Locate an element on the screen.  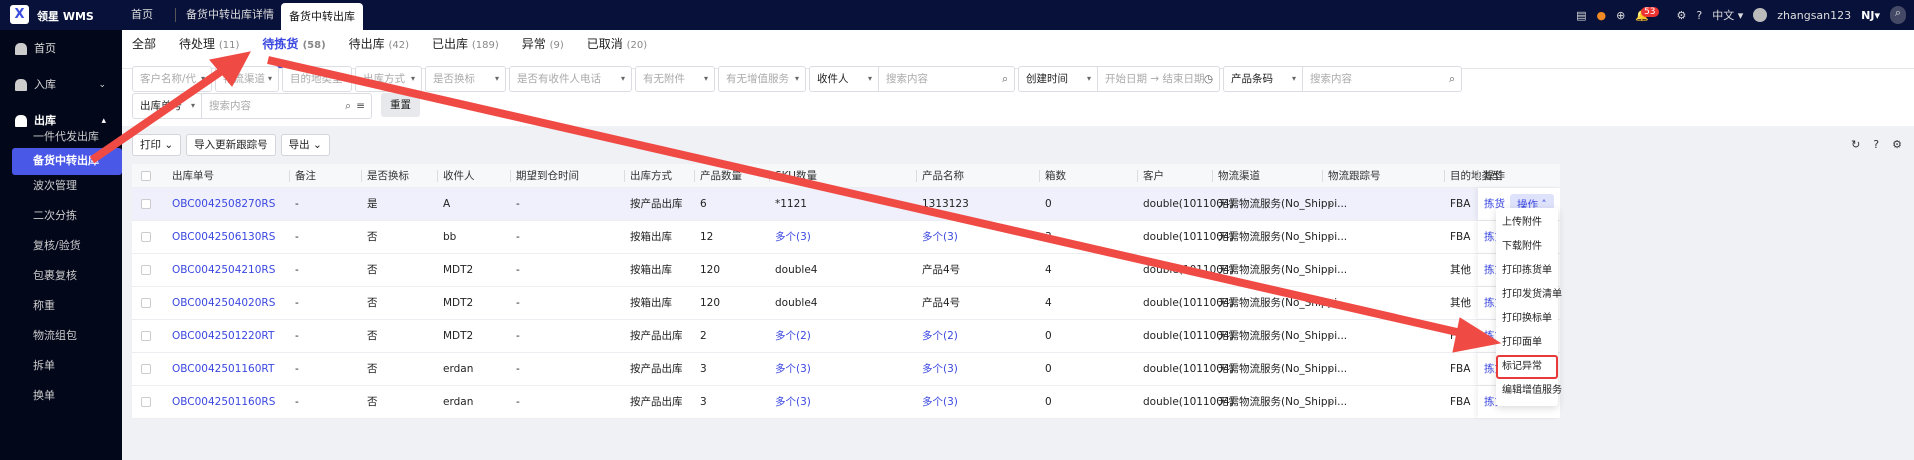
tab-all: 全部 is located at coordinates (149, 49).